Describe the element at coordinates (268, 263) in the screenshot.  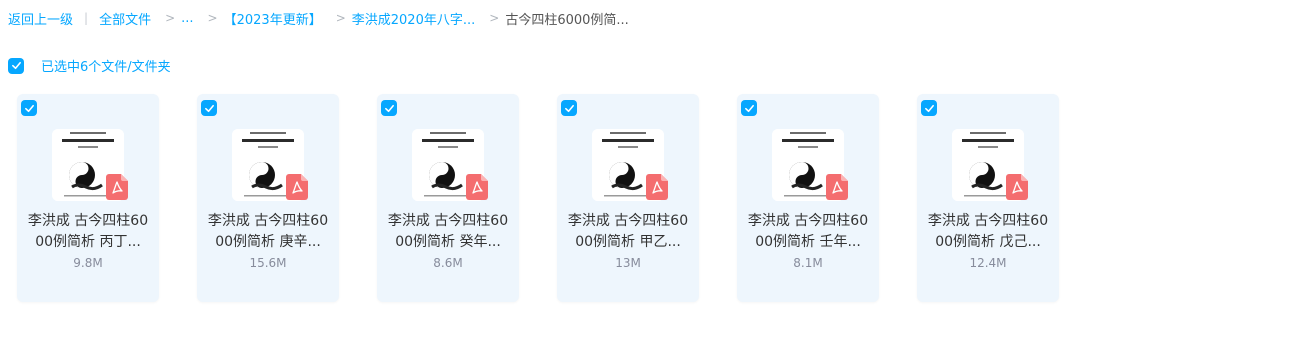
I see `file-size: 15.6M` at that location.